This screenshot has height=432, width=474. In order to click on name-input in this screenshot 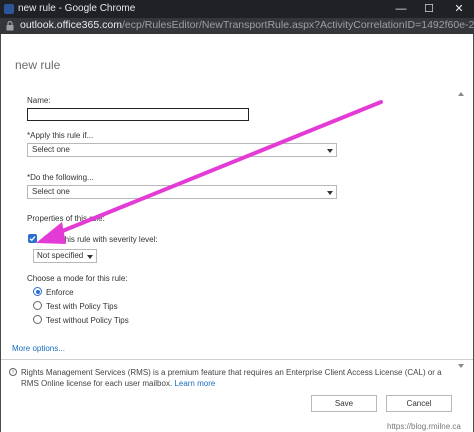, I will do `click(138, 114)`.